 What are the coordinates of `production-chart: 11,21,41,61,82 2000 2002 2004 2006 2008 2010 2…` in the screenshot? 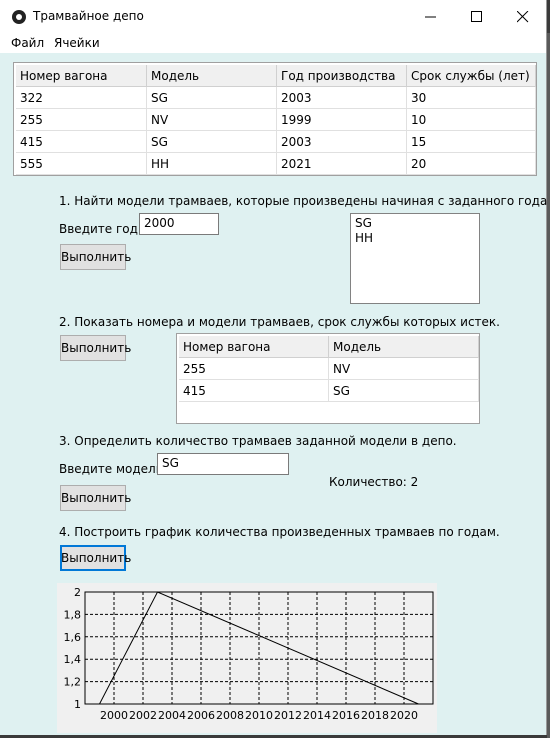 It's located at (247, 658).